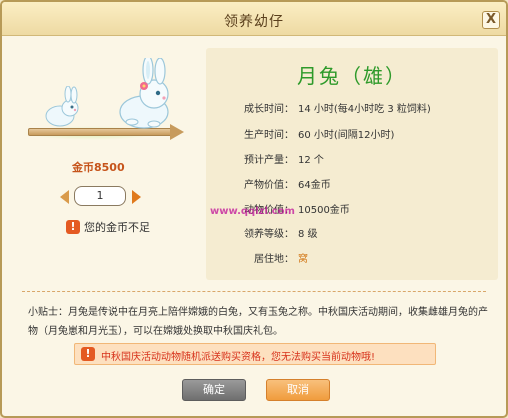 The width and height of the screenshot is (508, 418). I want to click on title-bar: 领养幼仔 X, so click(254, 19).